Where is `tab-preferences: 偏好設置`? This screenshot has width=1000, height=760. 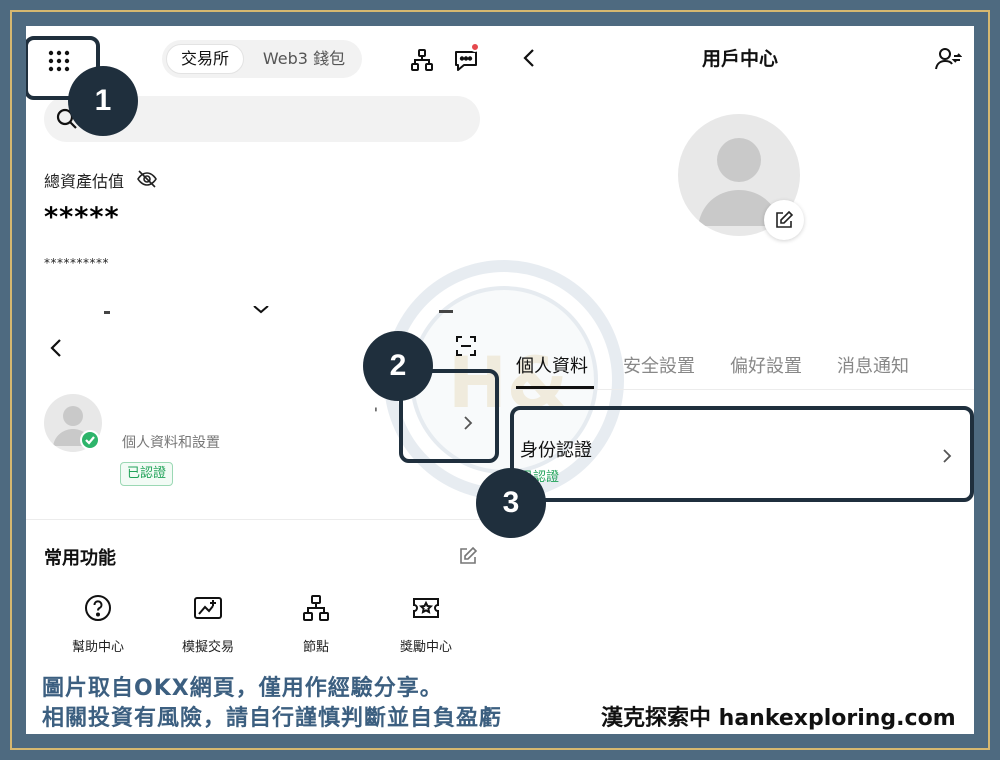
tab-preferences: 偏好設置 is located at coordinates (766, 365).